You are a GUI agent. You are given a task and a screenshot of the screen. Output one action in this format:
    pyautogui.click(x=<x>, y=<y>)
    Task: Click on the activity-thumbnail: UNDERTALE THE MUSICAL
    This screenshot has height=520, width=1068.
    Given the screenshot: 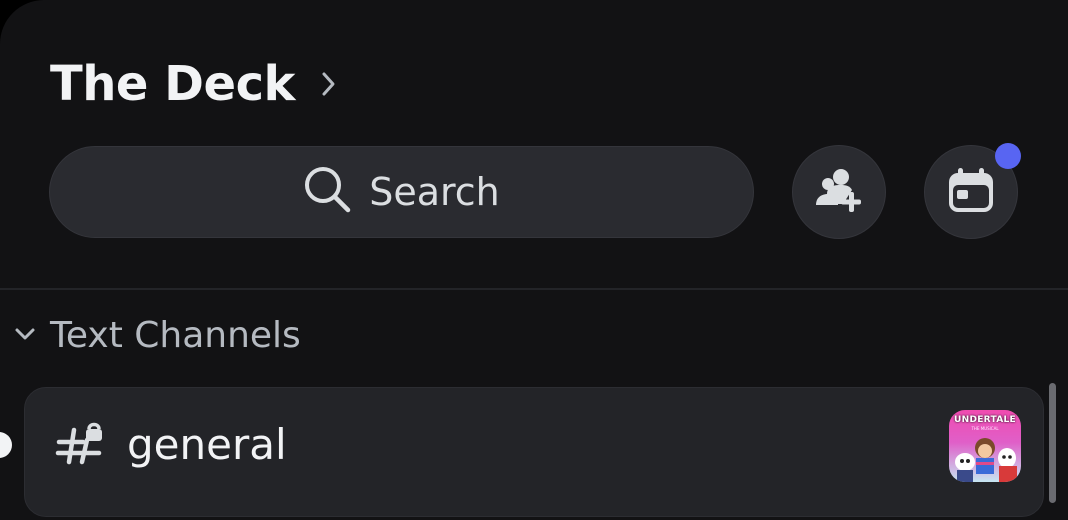 What is the action you would take?
    pyautogui.click(x=985, y=446)
    